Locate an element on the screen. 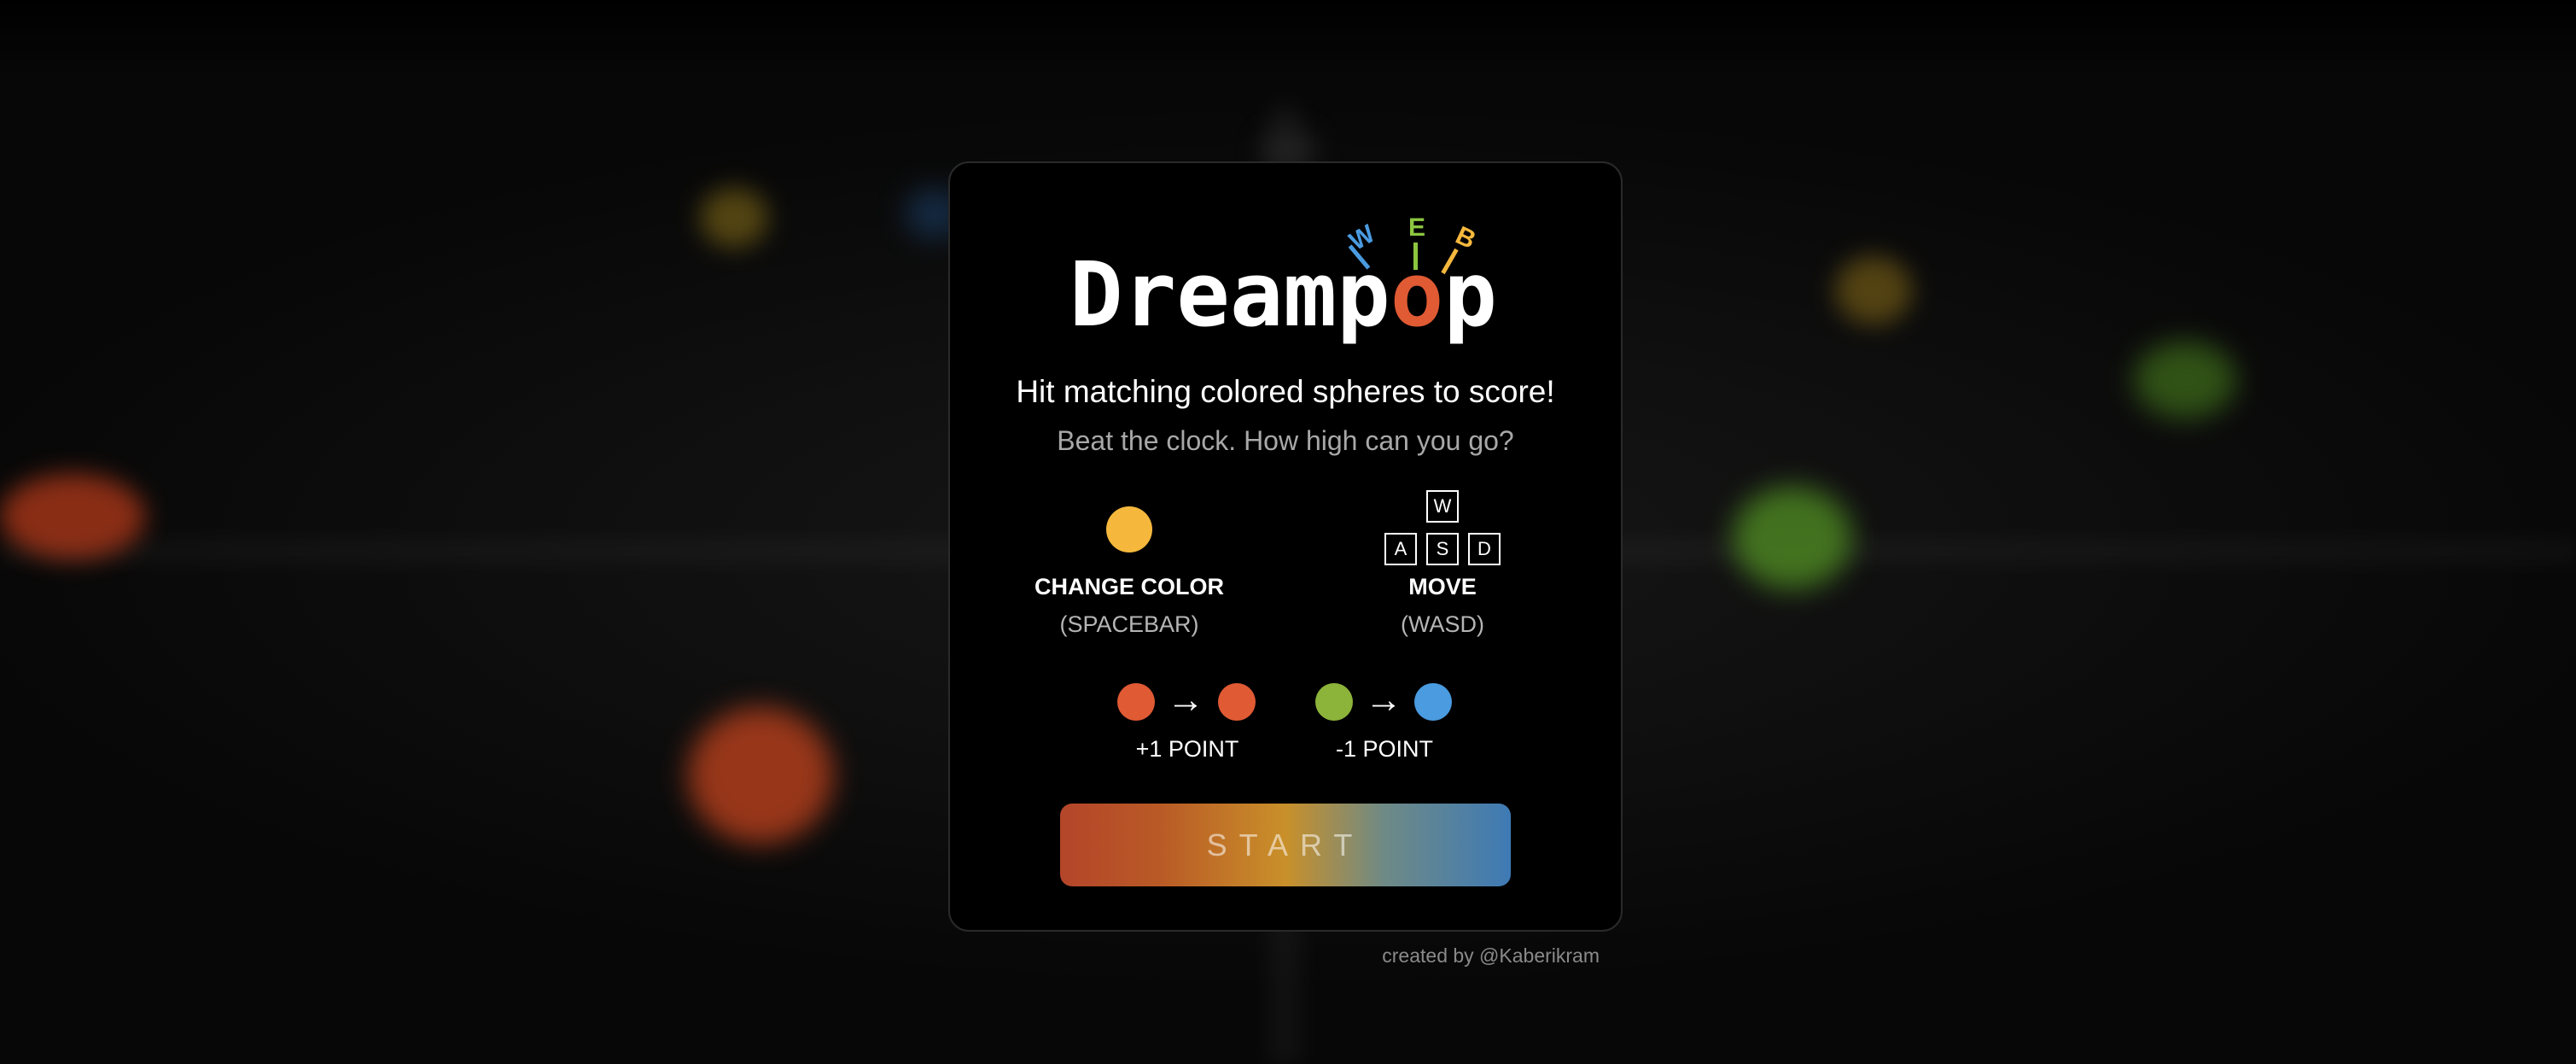 The height and width of the screenshot is (1064, 2576). weird-letter-i is located at coordinates (1415, 256).